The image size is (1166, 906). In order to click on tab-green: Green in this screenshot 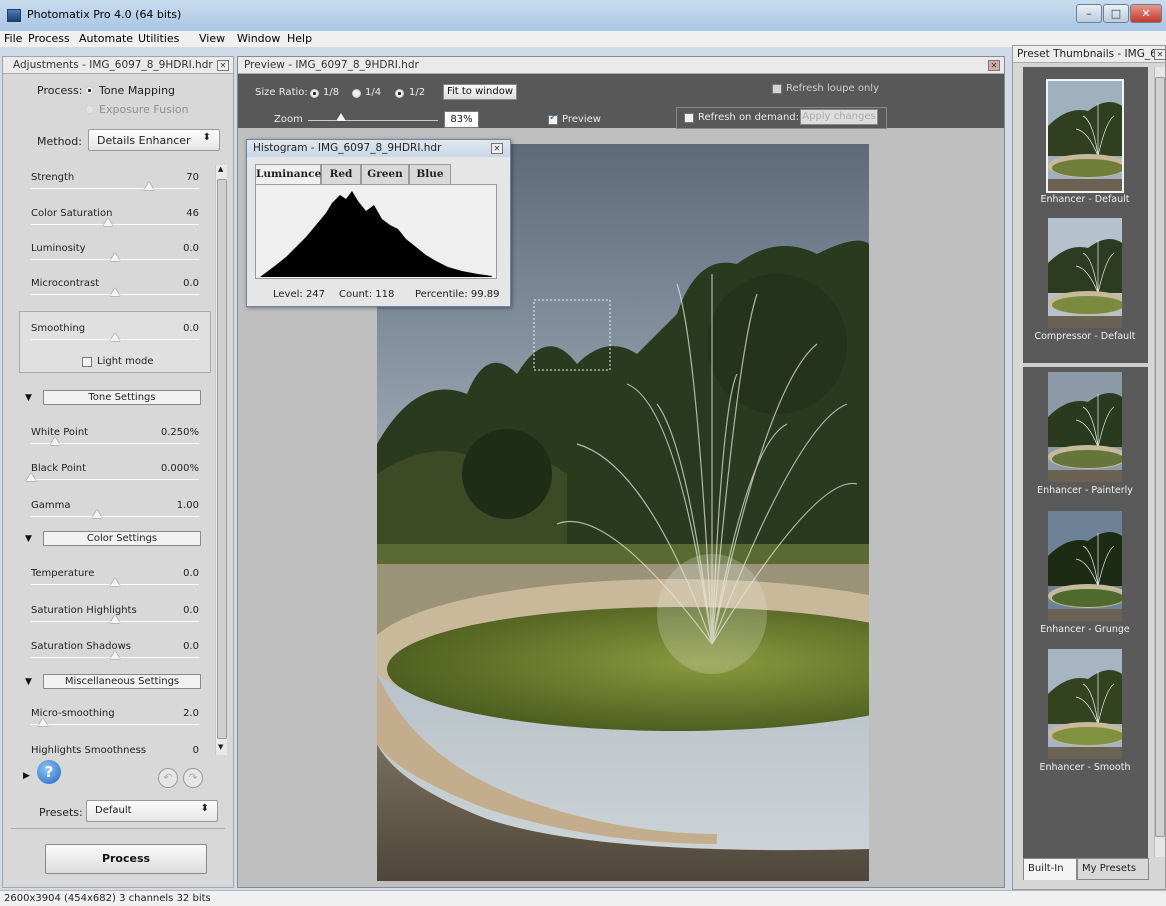, I will do `click(385, 174)`.